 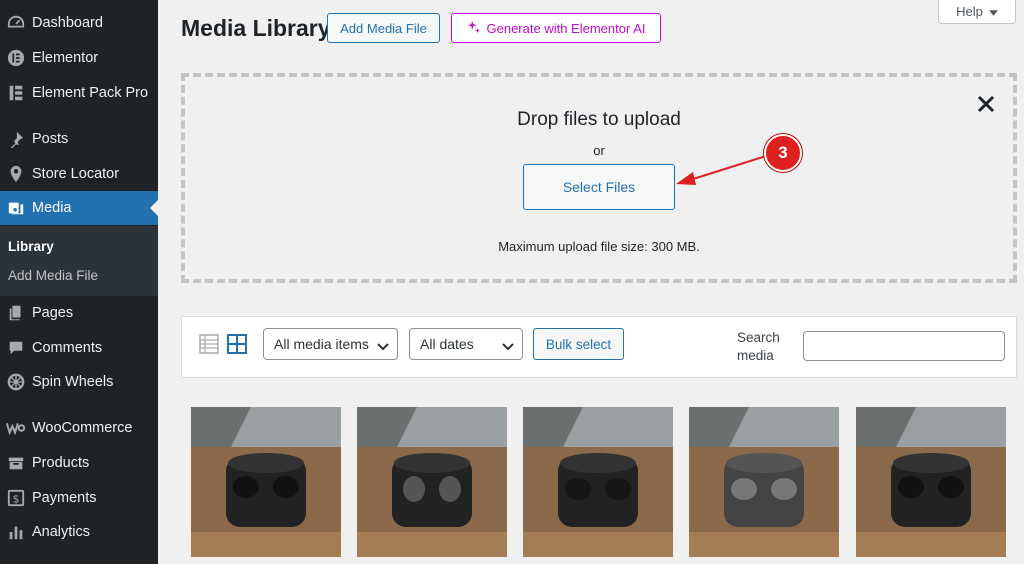 I want to click on sidebar-item-dashboard: Dashboard, so click(x=79, y=23).